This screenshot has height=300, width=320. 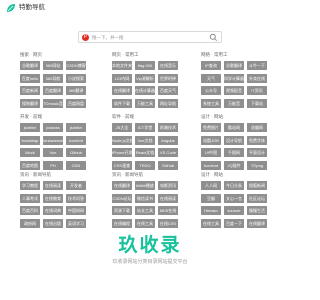 I want to click on link-button: 千图网, so click(x=234, y=152).